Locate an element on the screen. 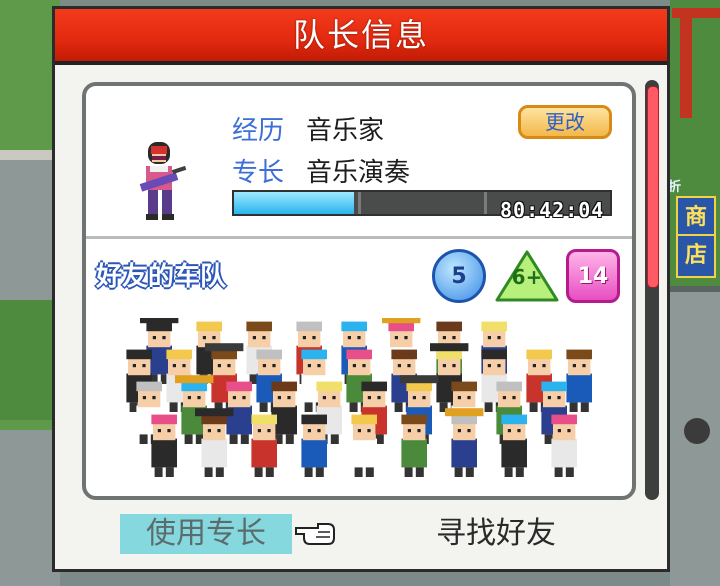 The height and width of the screenshot is (586, 720). shop-sign-2: 店 is located at coordinates (696, 256).